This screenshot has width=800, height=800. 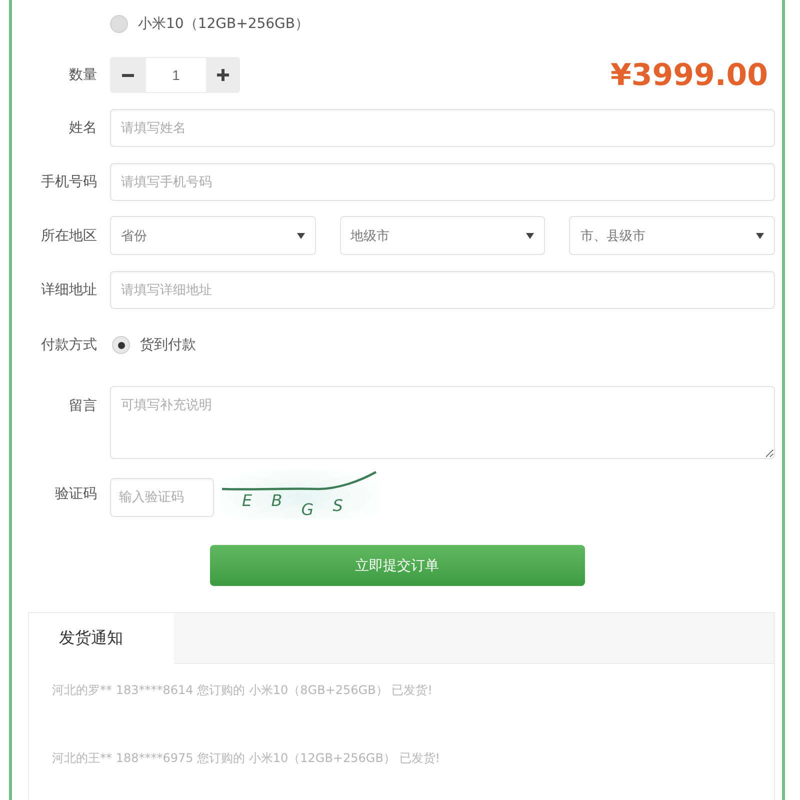 I want to click on plus-icon, so click(x=223, y=75).